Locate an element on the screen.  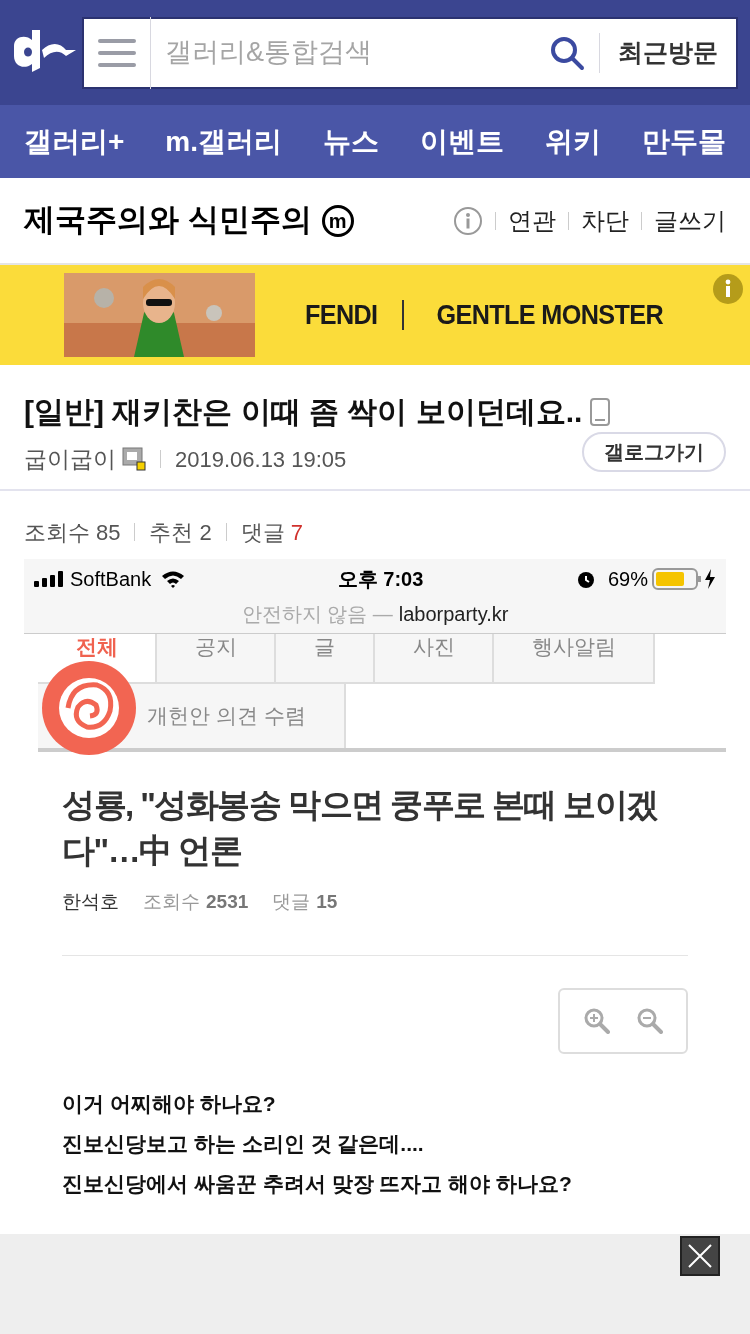
recent-visits-button: 최근방문 is located at coordinates (668, 52).